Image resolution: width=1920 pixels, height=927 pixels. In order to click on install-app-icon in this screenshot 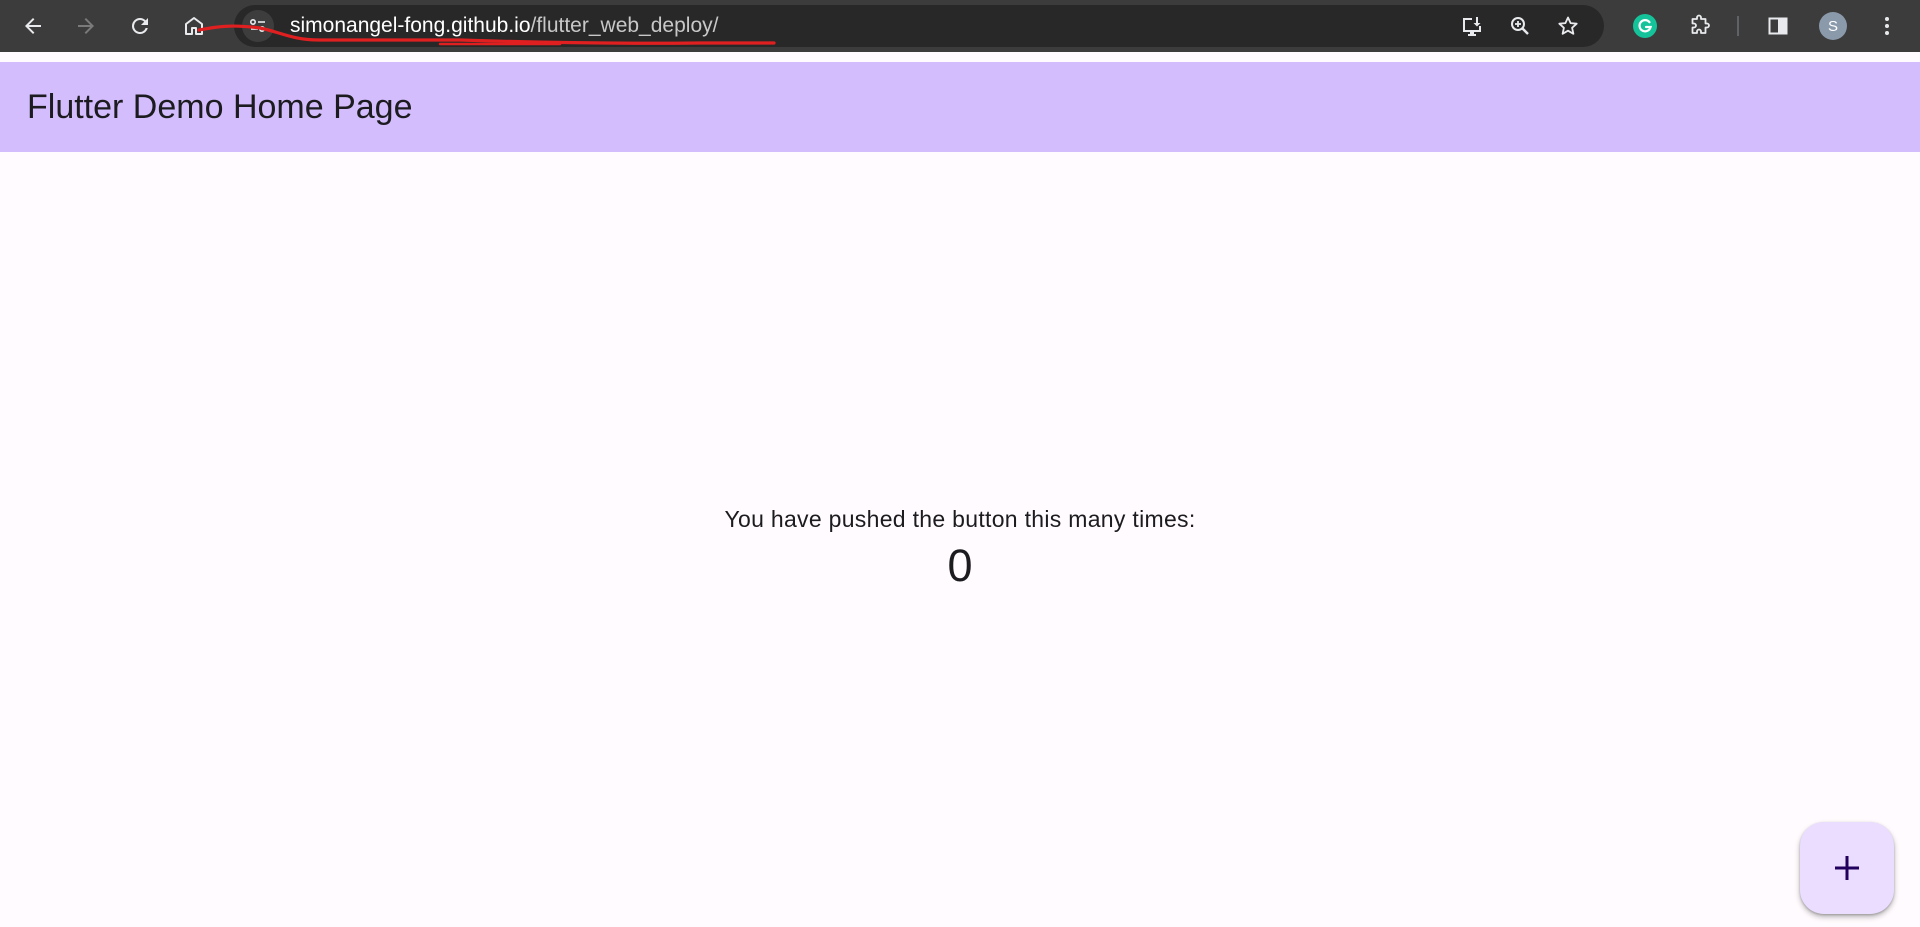, I will do `click(1472, 26)`.